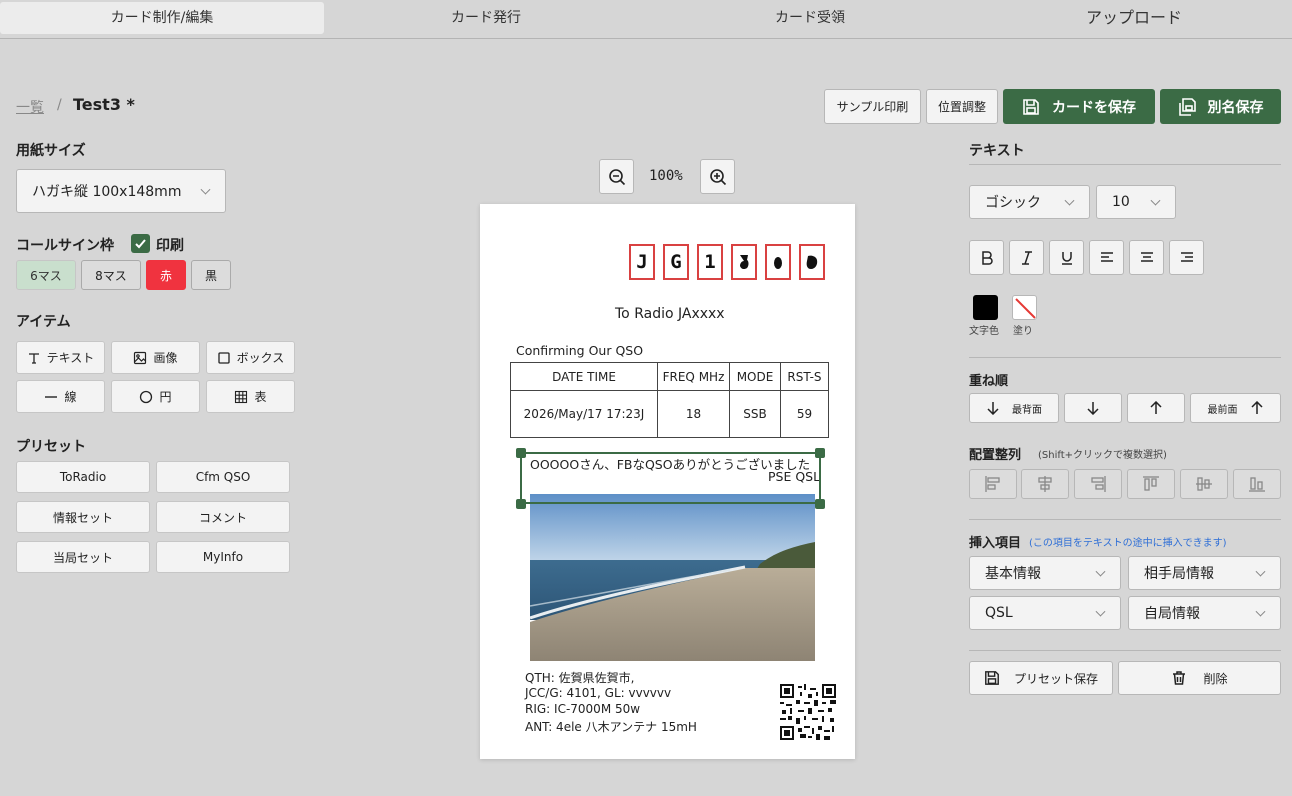 This screenshot has height=796, width=1292. I want to click on floppy-icon, so click(1031, 106).